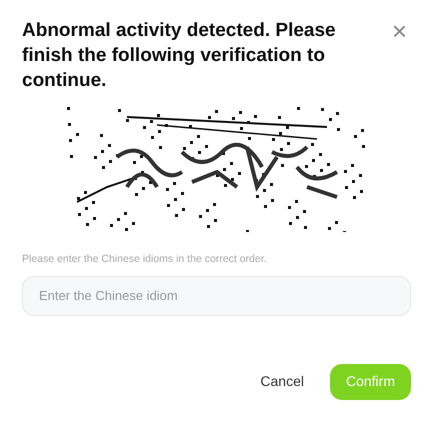 The image size is (433, 424). I want to click on confirm-button: Confirm, so click(370, 382).